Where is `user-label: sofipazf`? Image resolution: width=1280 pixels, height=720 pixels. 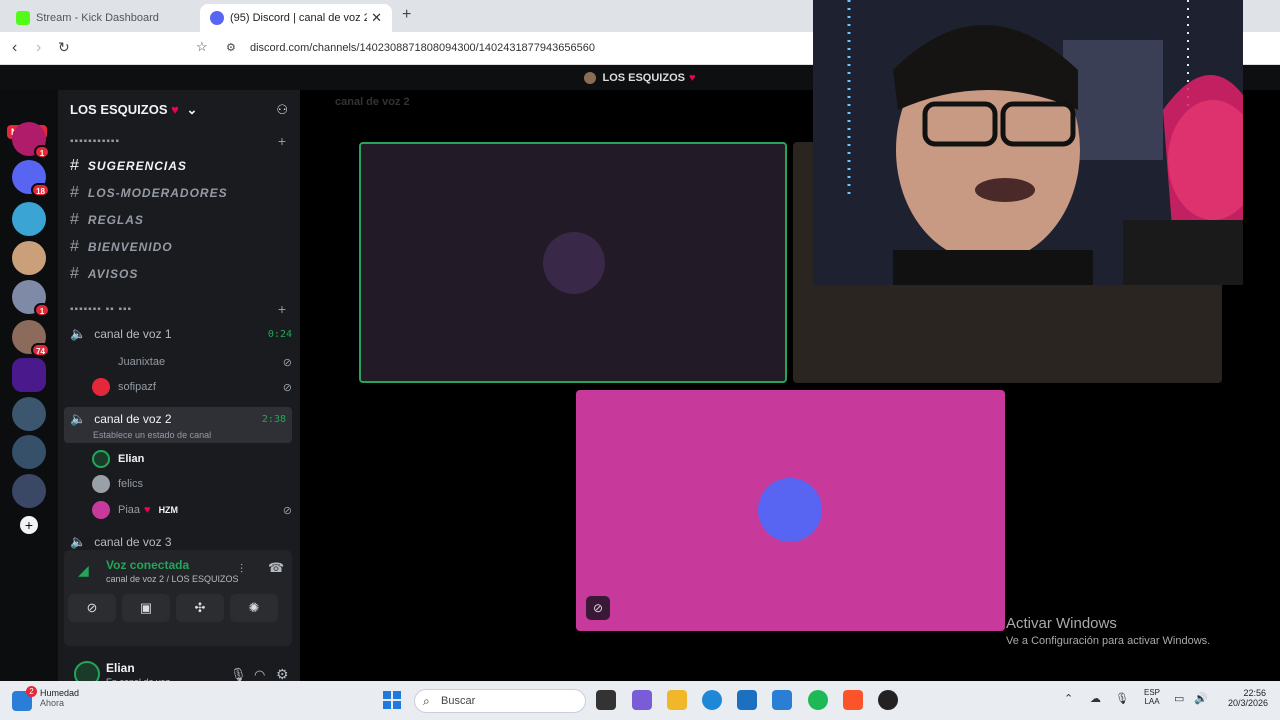 user-label: sofipazf is located at coordinates (137, 387).